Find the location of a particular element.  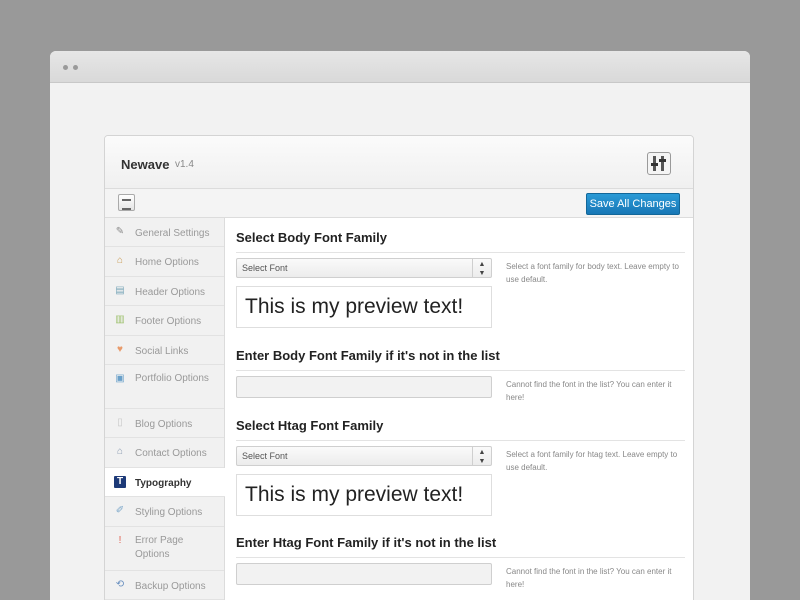

sidebar-item-contact-options: ⌂ Contact Options is located at coordinates (164, 453).